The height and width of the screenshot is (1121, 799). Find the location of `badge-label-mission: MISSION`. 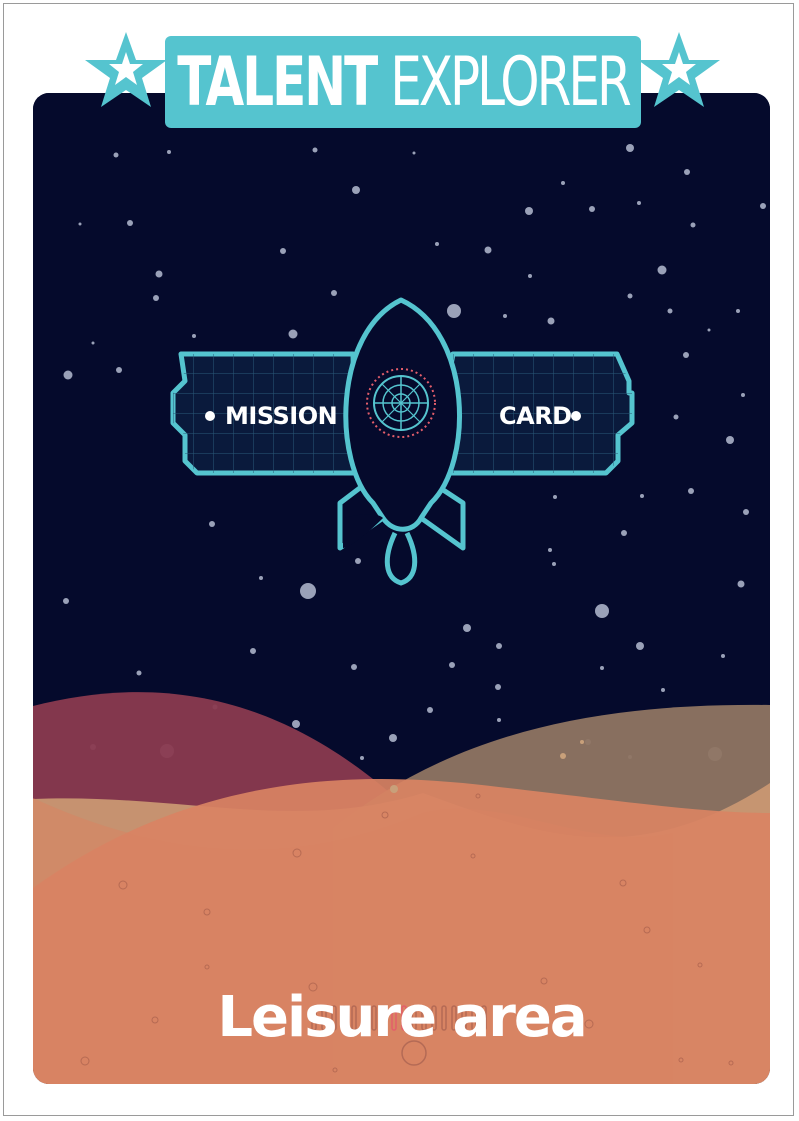

badge-label-mission: MISSION is located at coordinates (281, 416).